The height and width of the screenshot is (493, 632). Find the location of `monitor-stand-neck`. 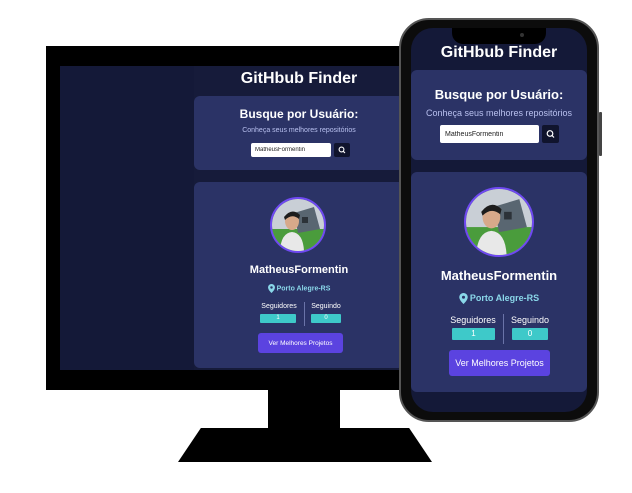

monitor-stand-neck is located at coordinates (304, 409).